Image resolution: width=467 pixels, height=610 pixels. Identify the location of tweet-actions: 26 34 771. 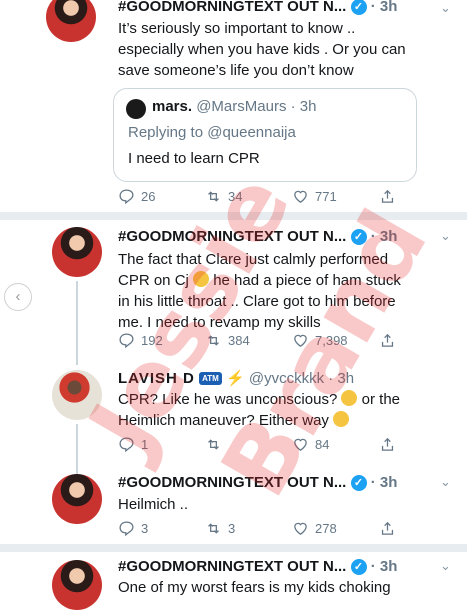
(292, 196).